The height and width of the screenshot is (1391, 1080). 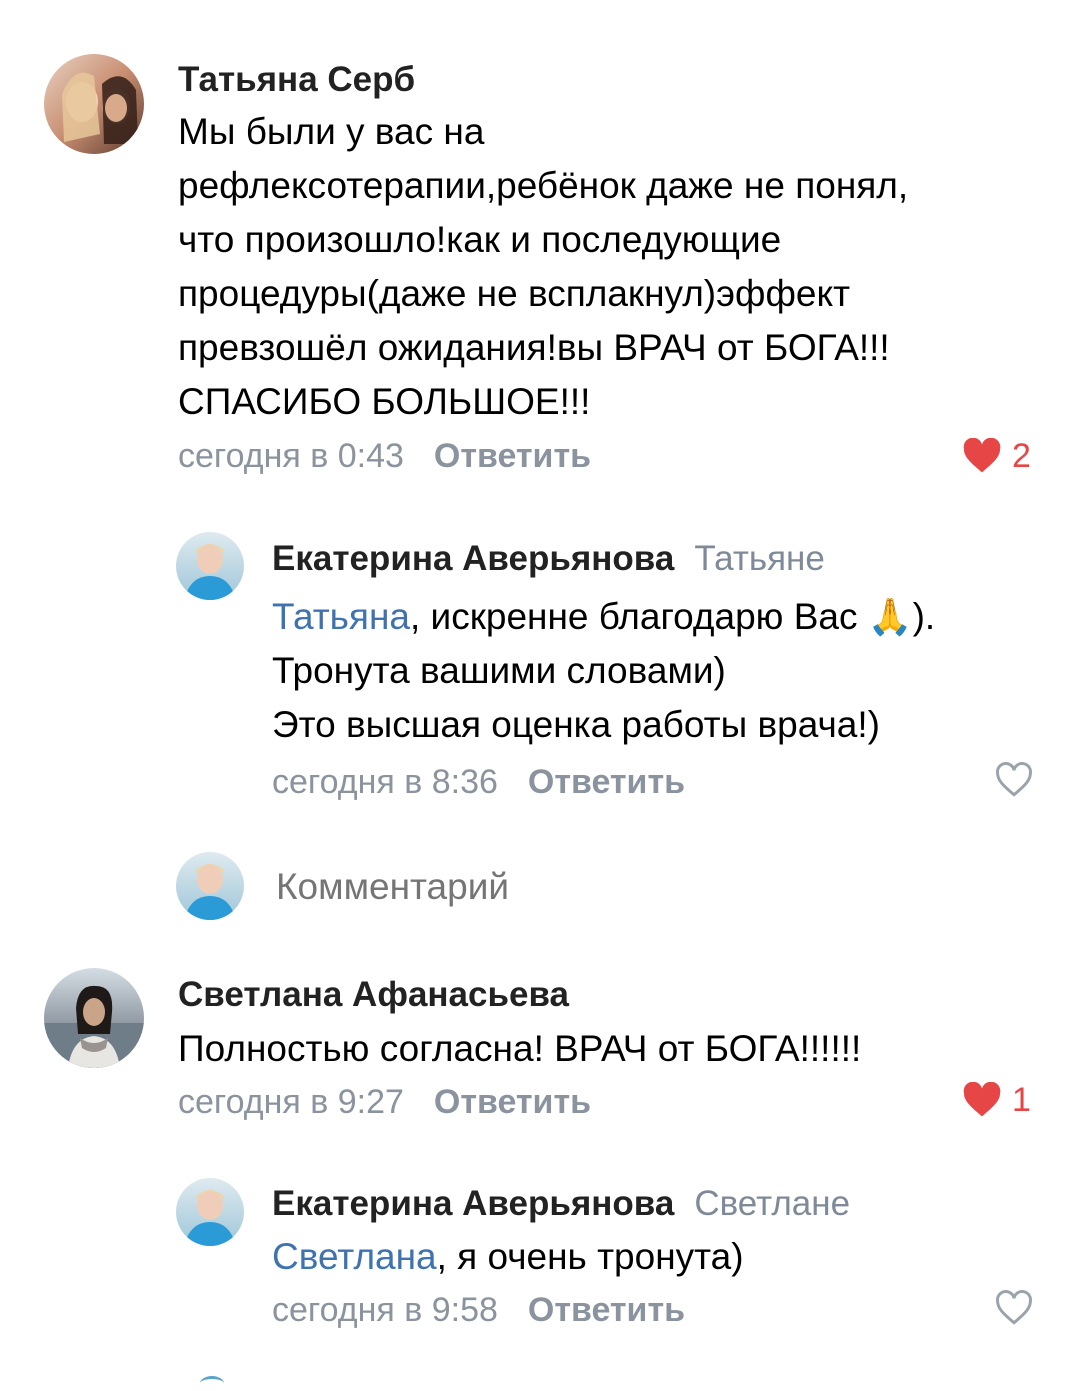 What do you see at coordinates (924, 616) in the screenshot?
I see `text-fragment: ).` at bounding box center [924, 616].